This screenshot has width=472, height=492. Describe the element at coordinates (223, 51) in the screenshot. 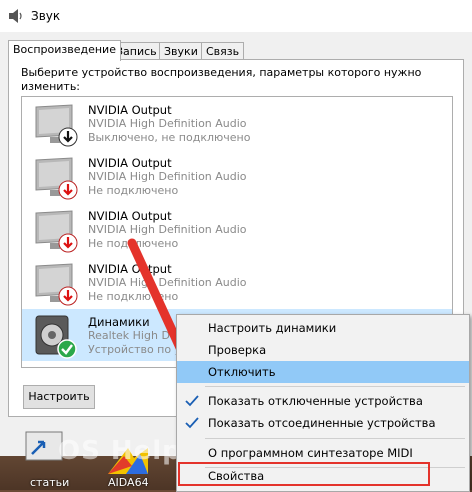

I see `tab-communications: Связь` at that location.